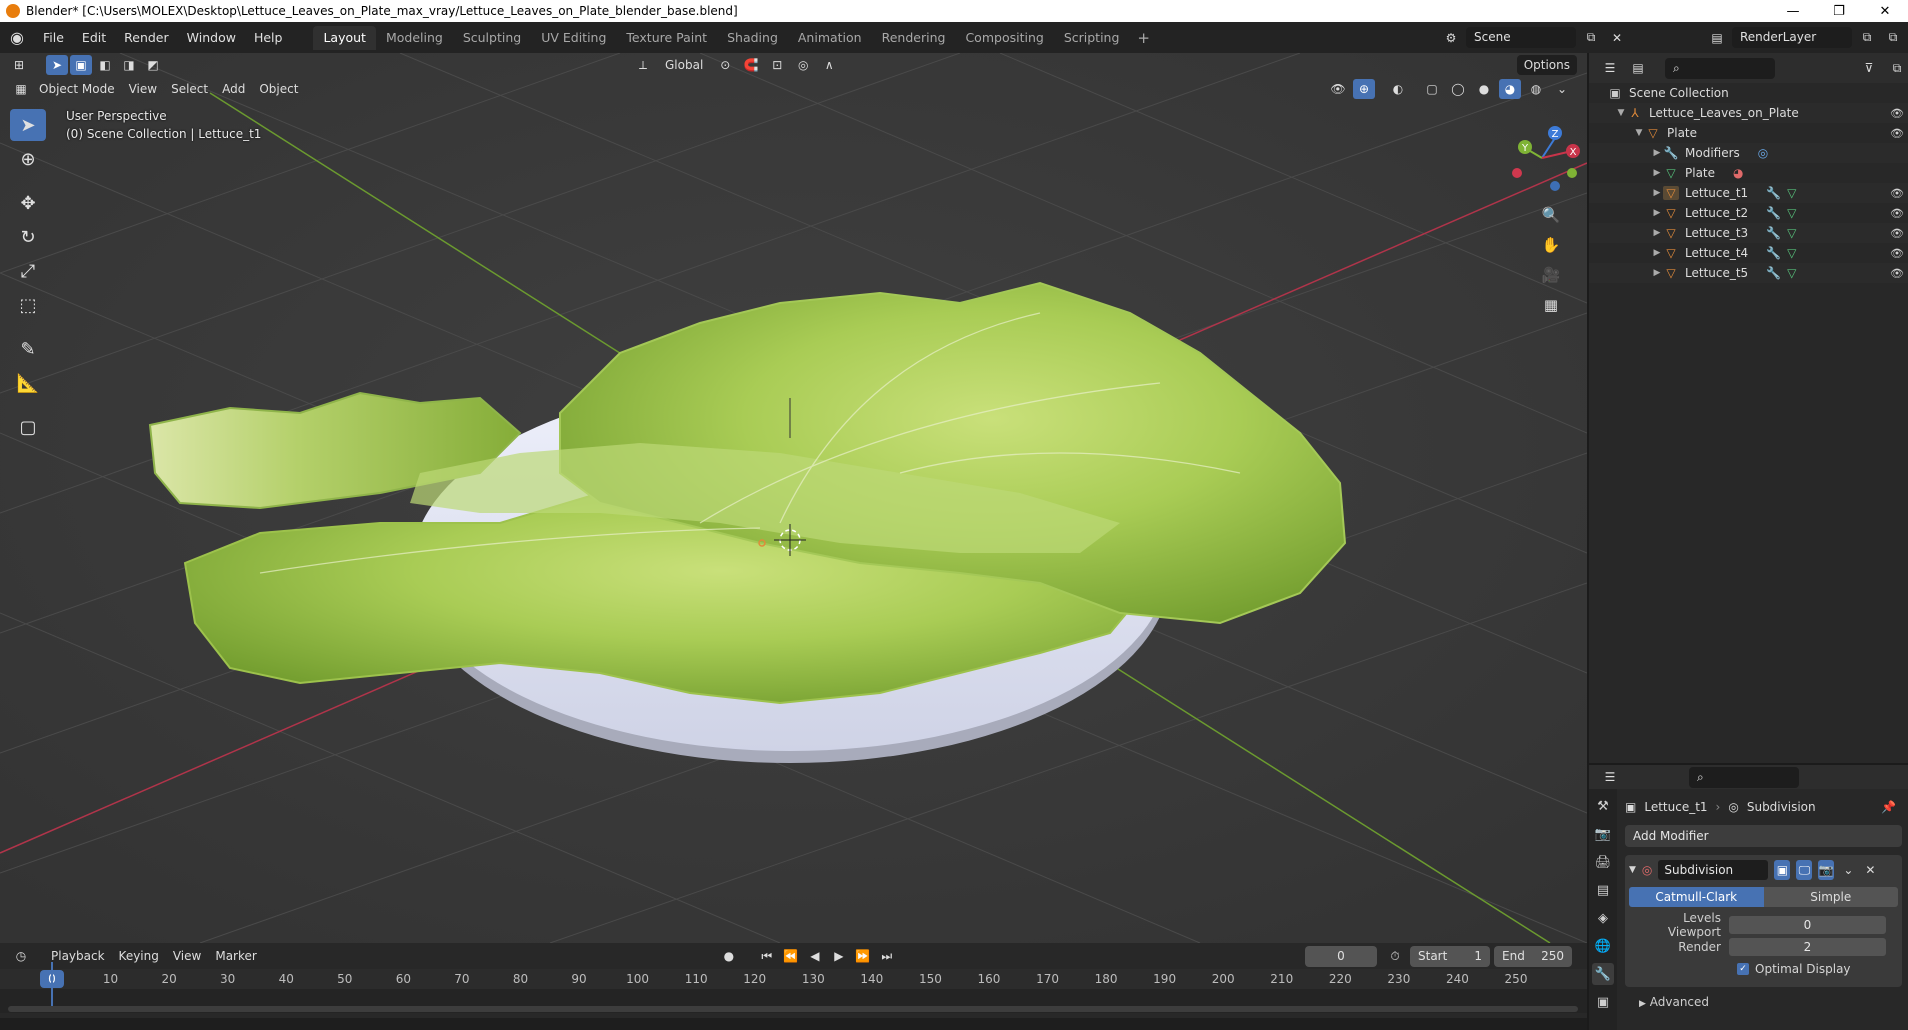 Image resolution: width=1908 pixels, height=1030 pixels. Describe the element at coordinates (28, 349) in the screenshot. I see `annotate-tool-icon: ✎` at that location.